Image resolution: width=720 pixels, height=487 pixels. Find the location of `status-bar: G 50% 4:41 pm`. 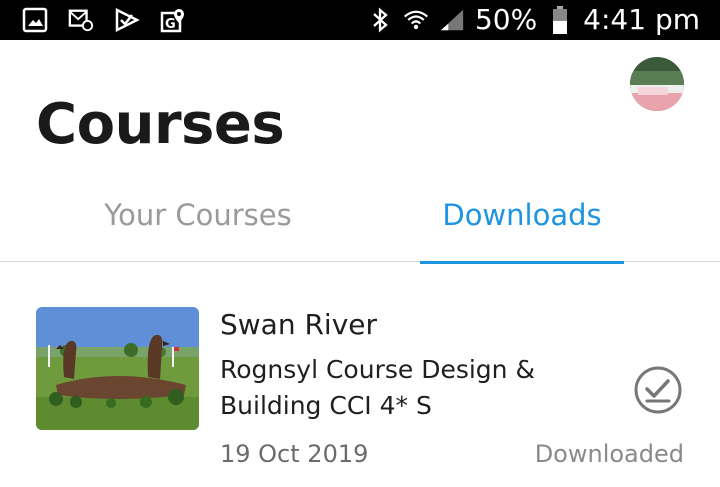

status-bar: G 50% 4:41 pm is located at coordinates (360, 20).